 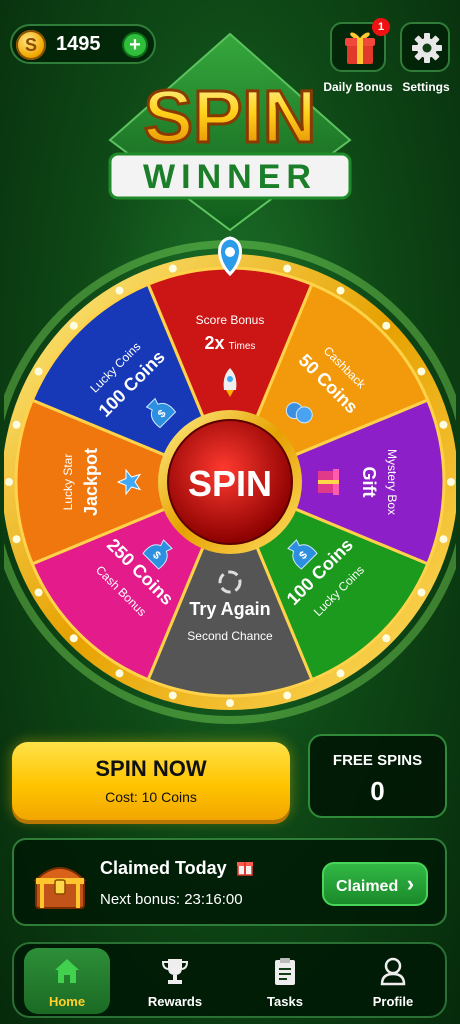 What do you see at coordinates (410, 883) in the screenshot?
I see `chevron-right-icon: ›` at bounding box center [410, 883].